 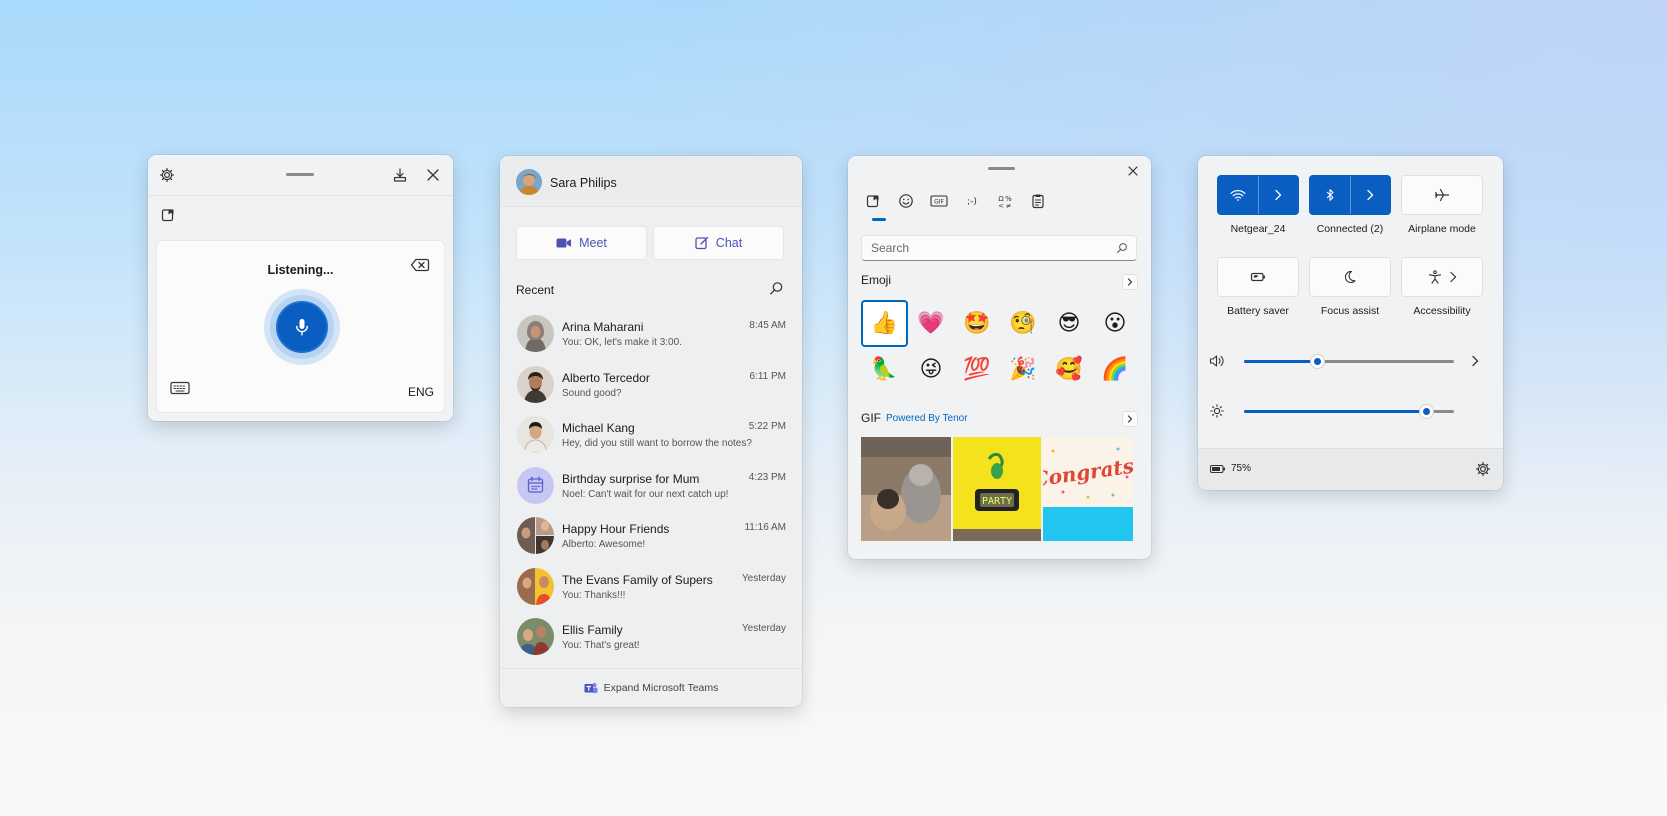 What do you see at coordinates (763, 628) in the screenshot?
I see `conversation-time: Yesterday` at bounding box center [763, 628].